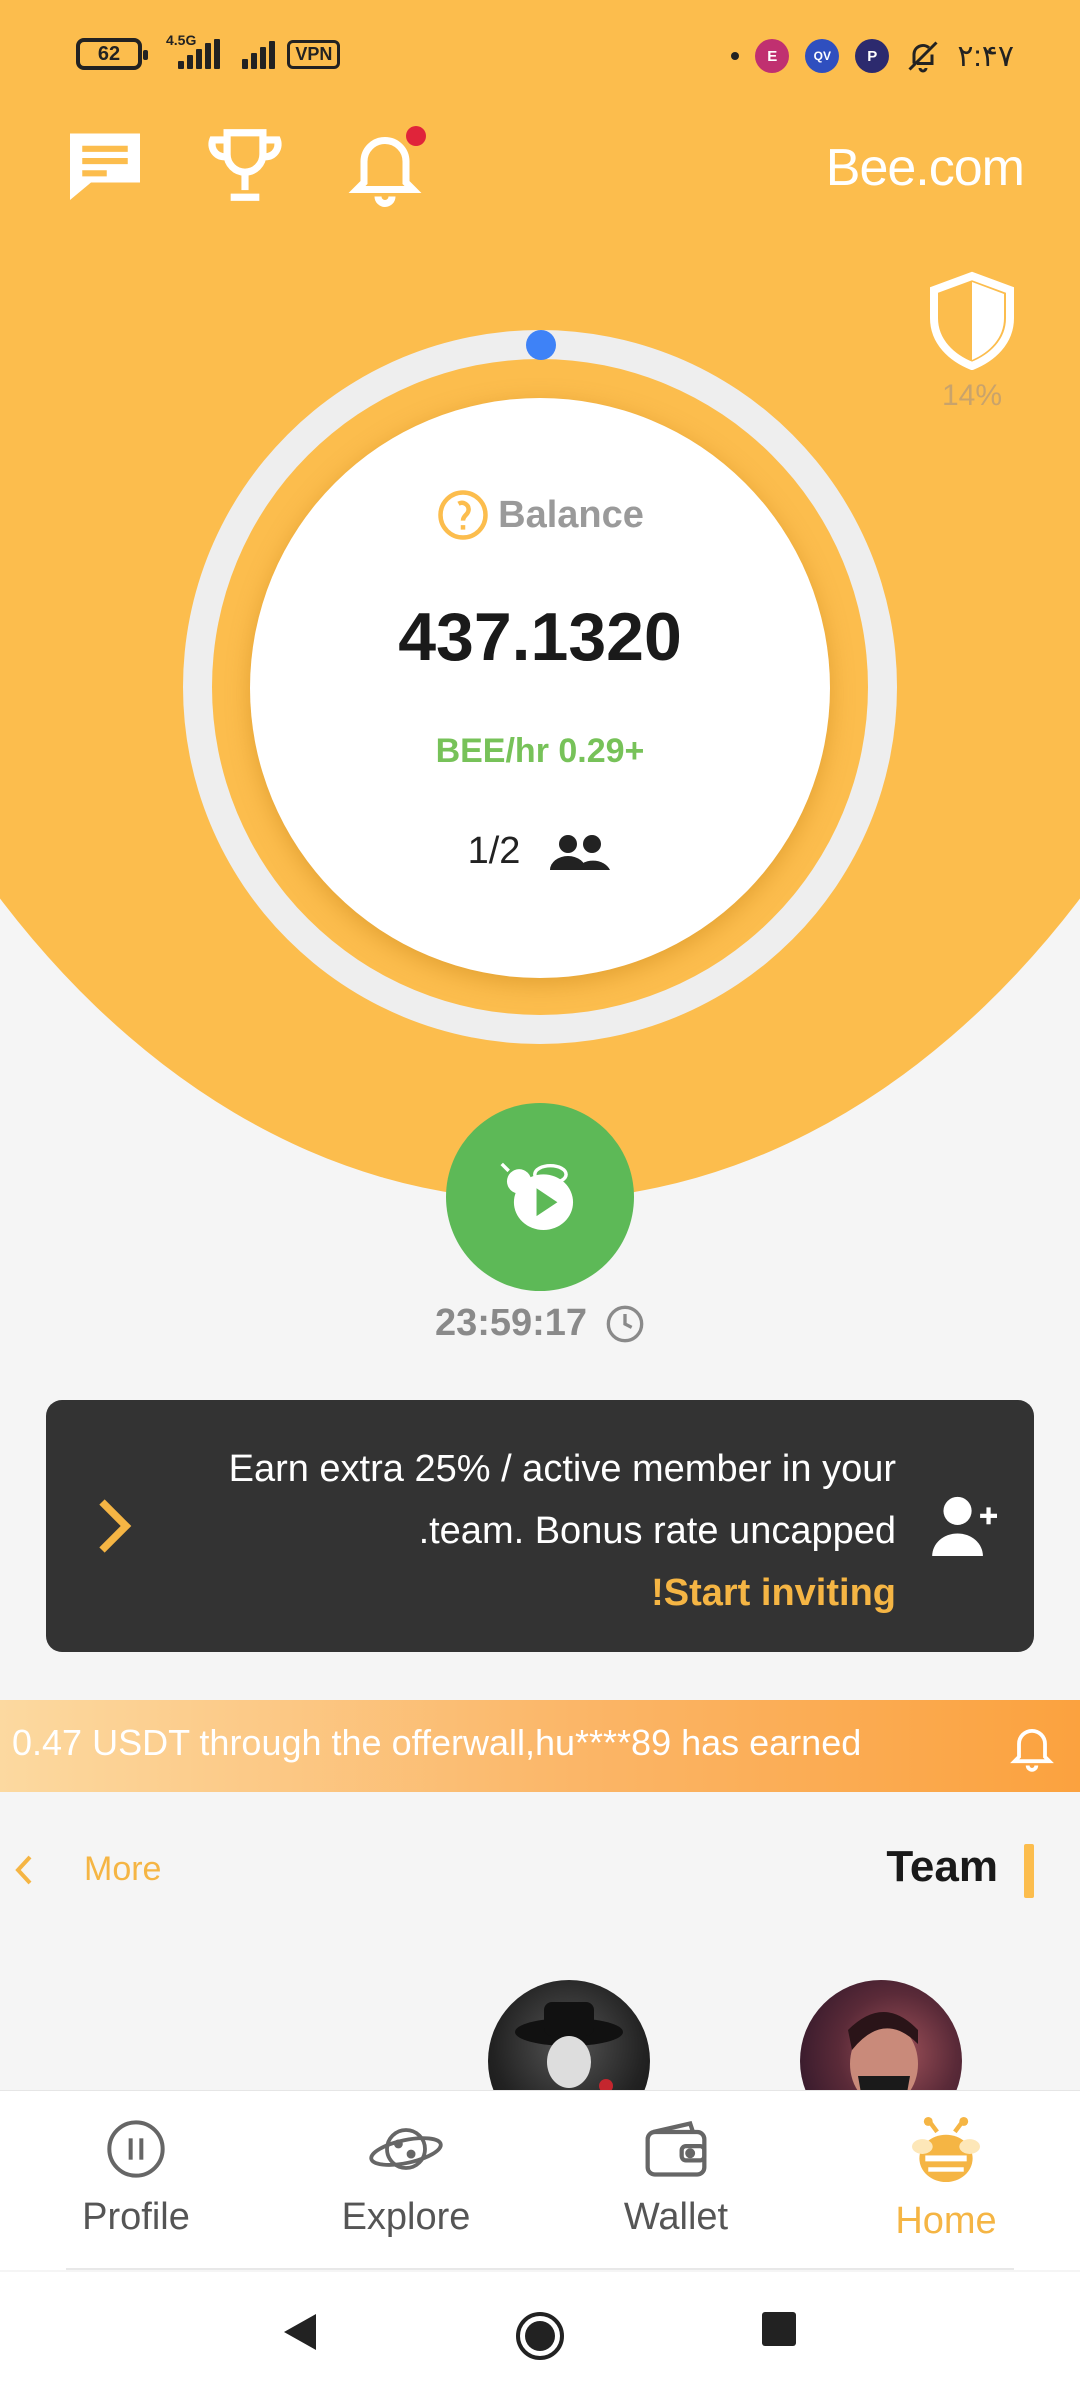 This screenshot has width=1080, height=2400. I want to click on shield-icon, so click(972, 321).